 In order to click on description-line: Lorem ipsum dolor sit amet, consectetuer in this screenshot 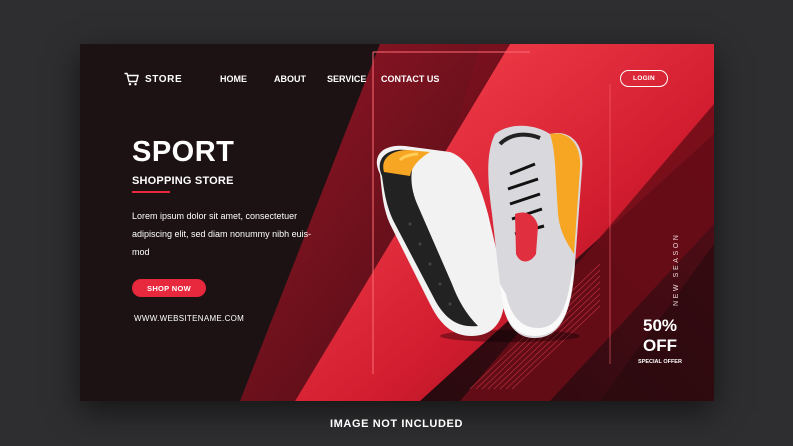, I will do `click(215, 216)`.